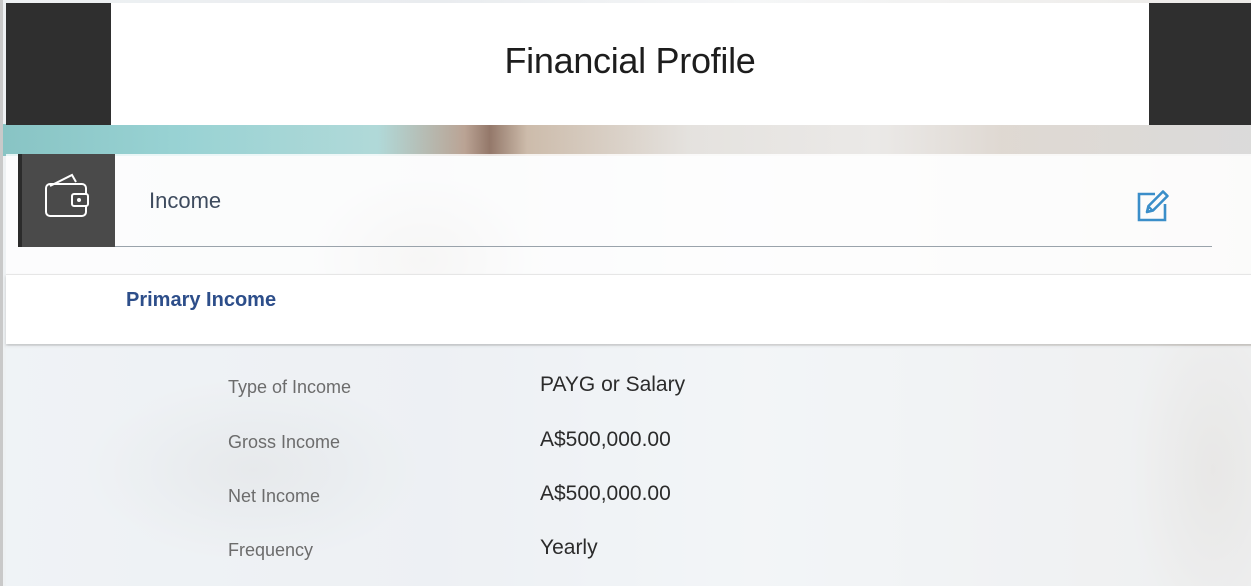  I want to click on wallet-icon, so click(67, 195).